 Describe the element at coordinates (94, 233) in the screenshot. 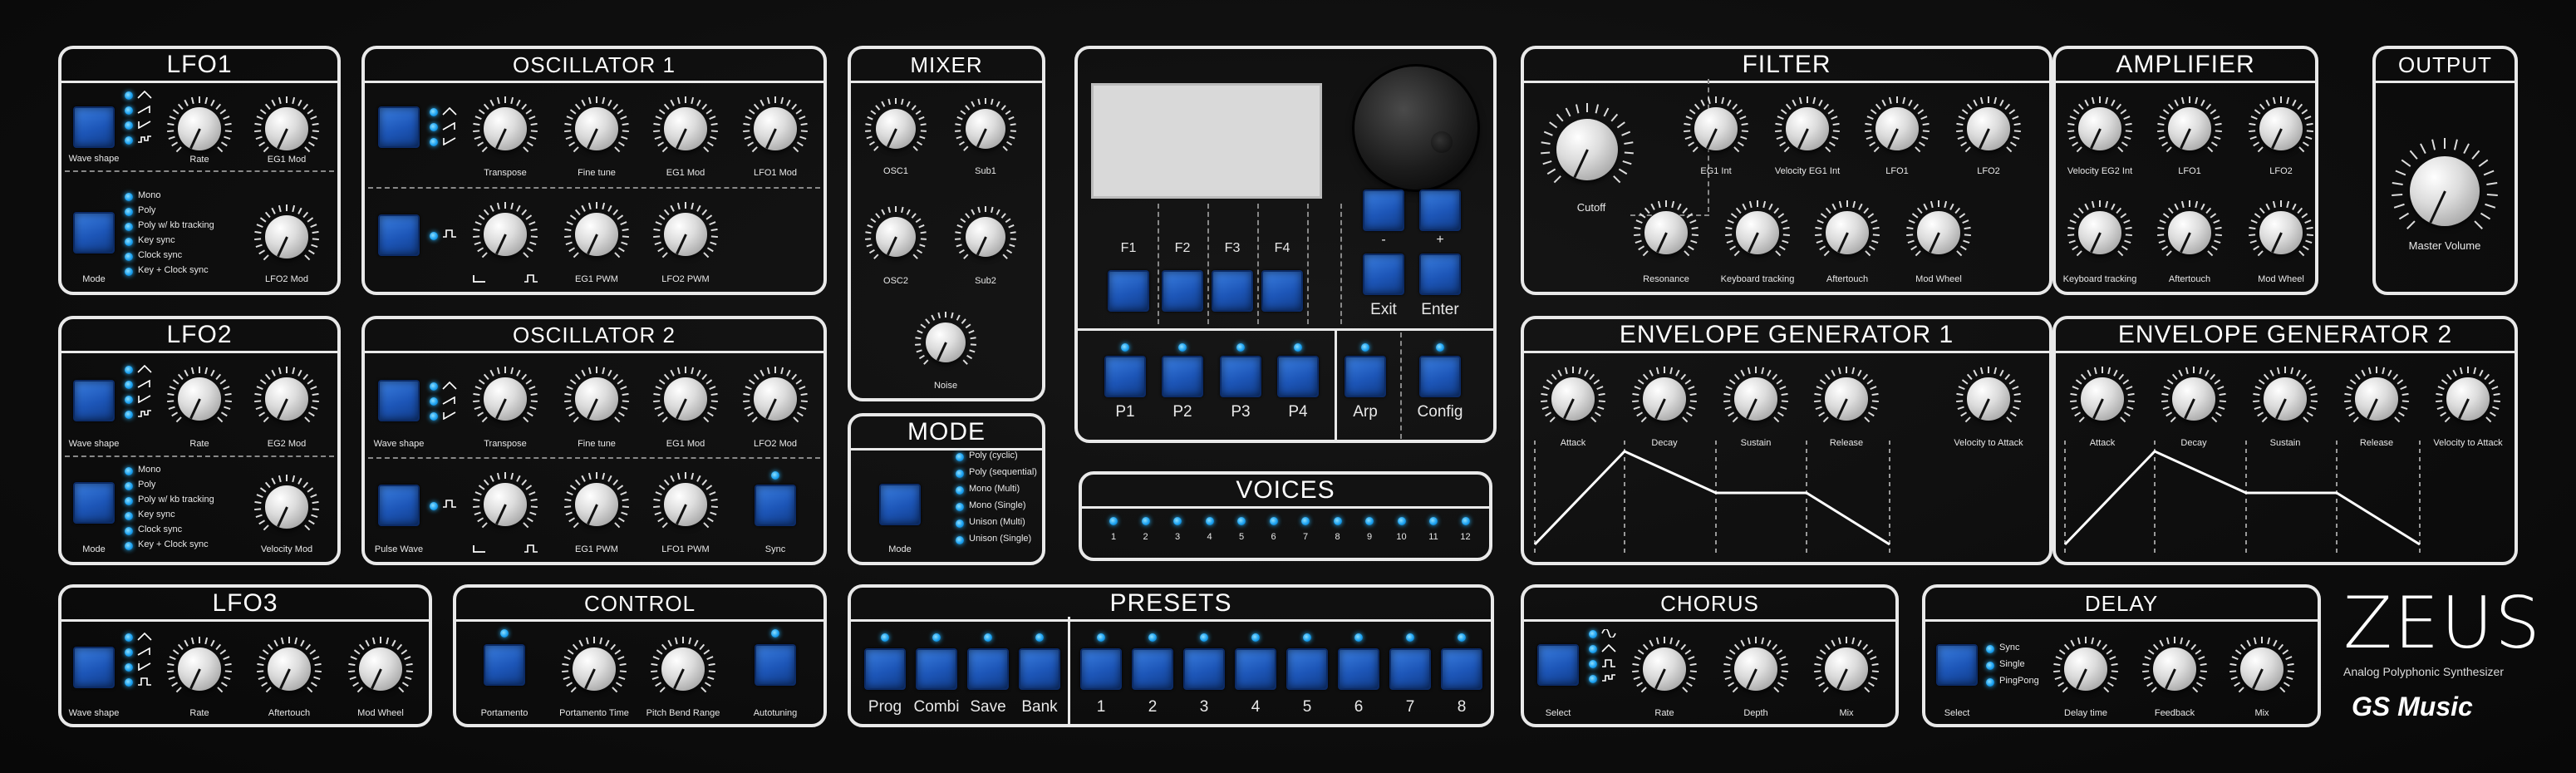

I see `lfo1-mode-button` at that location.